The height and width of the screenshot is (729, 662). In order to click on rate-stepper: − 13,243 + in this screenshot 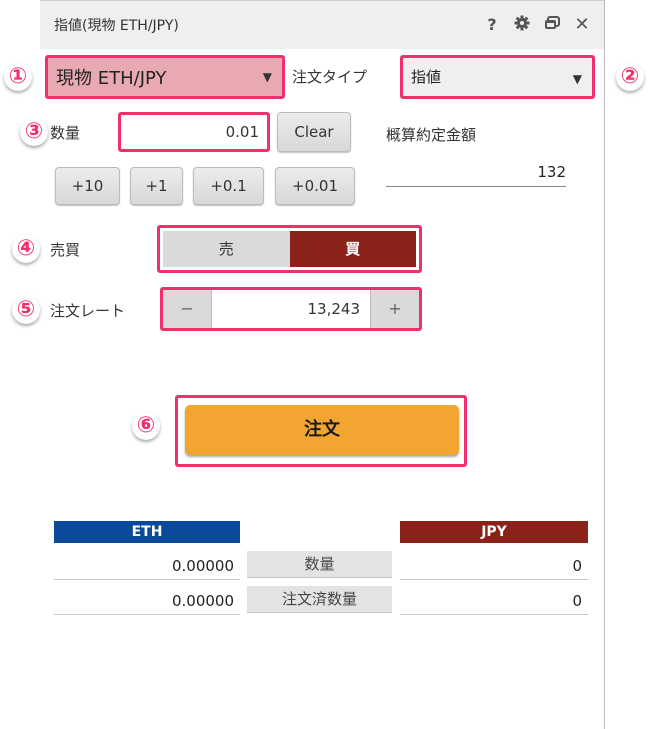, I will do `click(291, 309)`.